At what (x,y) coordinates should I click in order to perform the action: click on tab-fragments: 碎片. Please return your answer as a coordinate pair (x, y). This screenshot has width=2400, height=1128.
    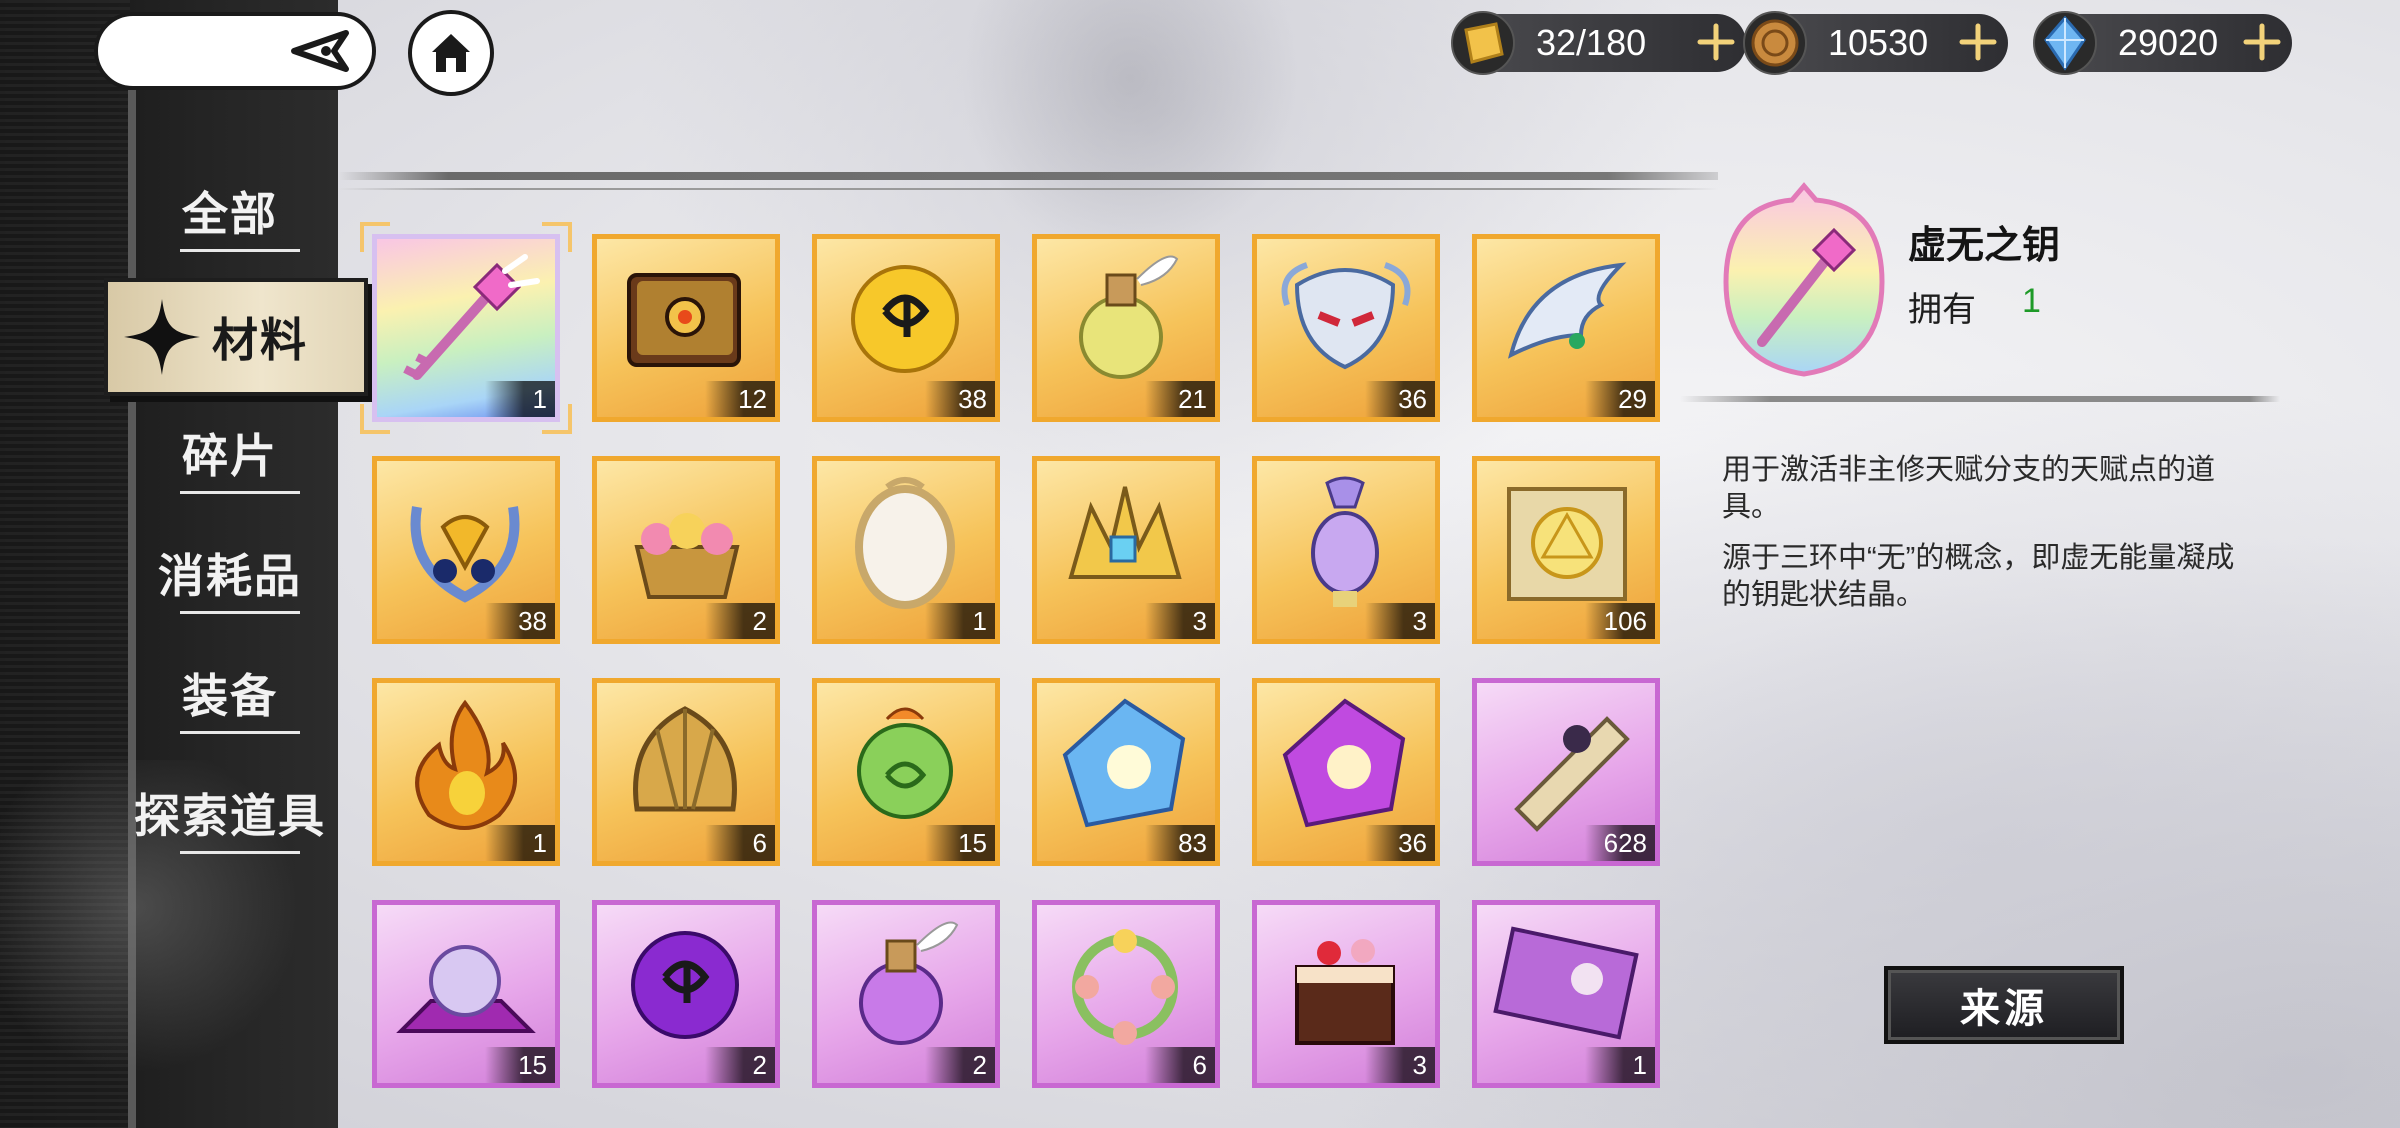
    Looking at the image, I should click on (230, 453).